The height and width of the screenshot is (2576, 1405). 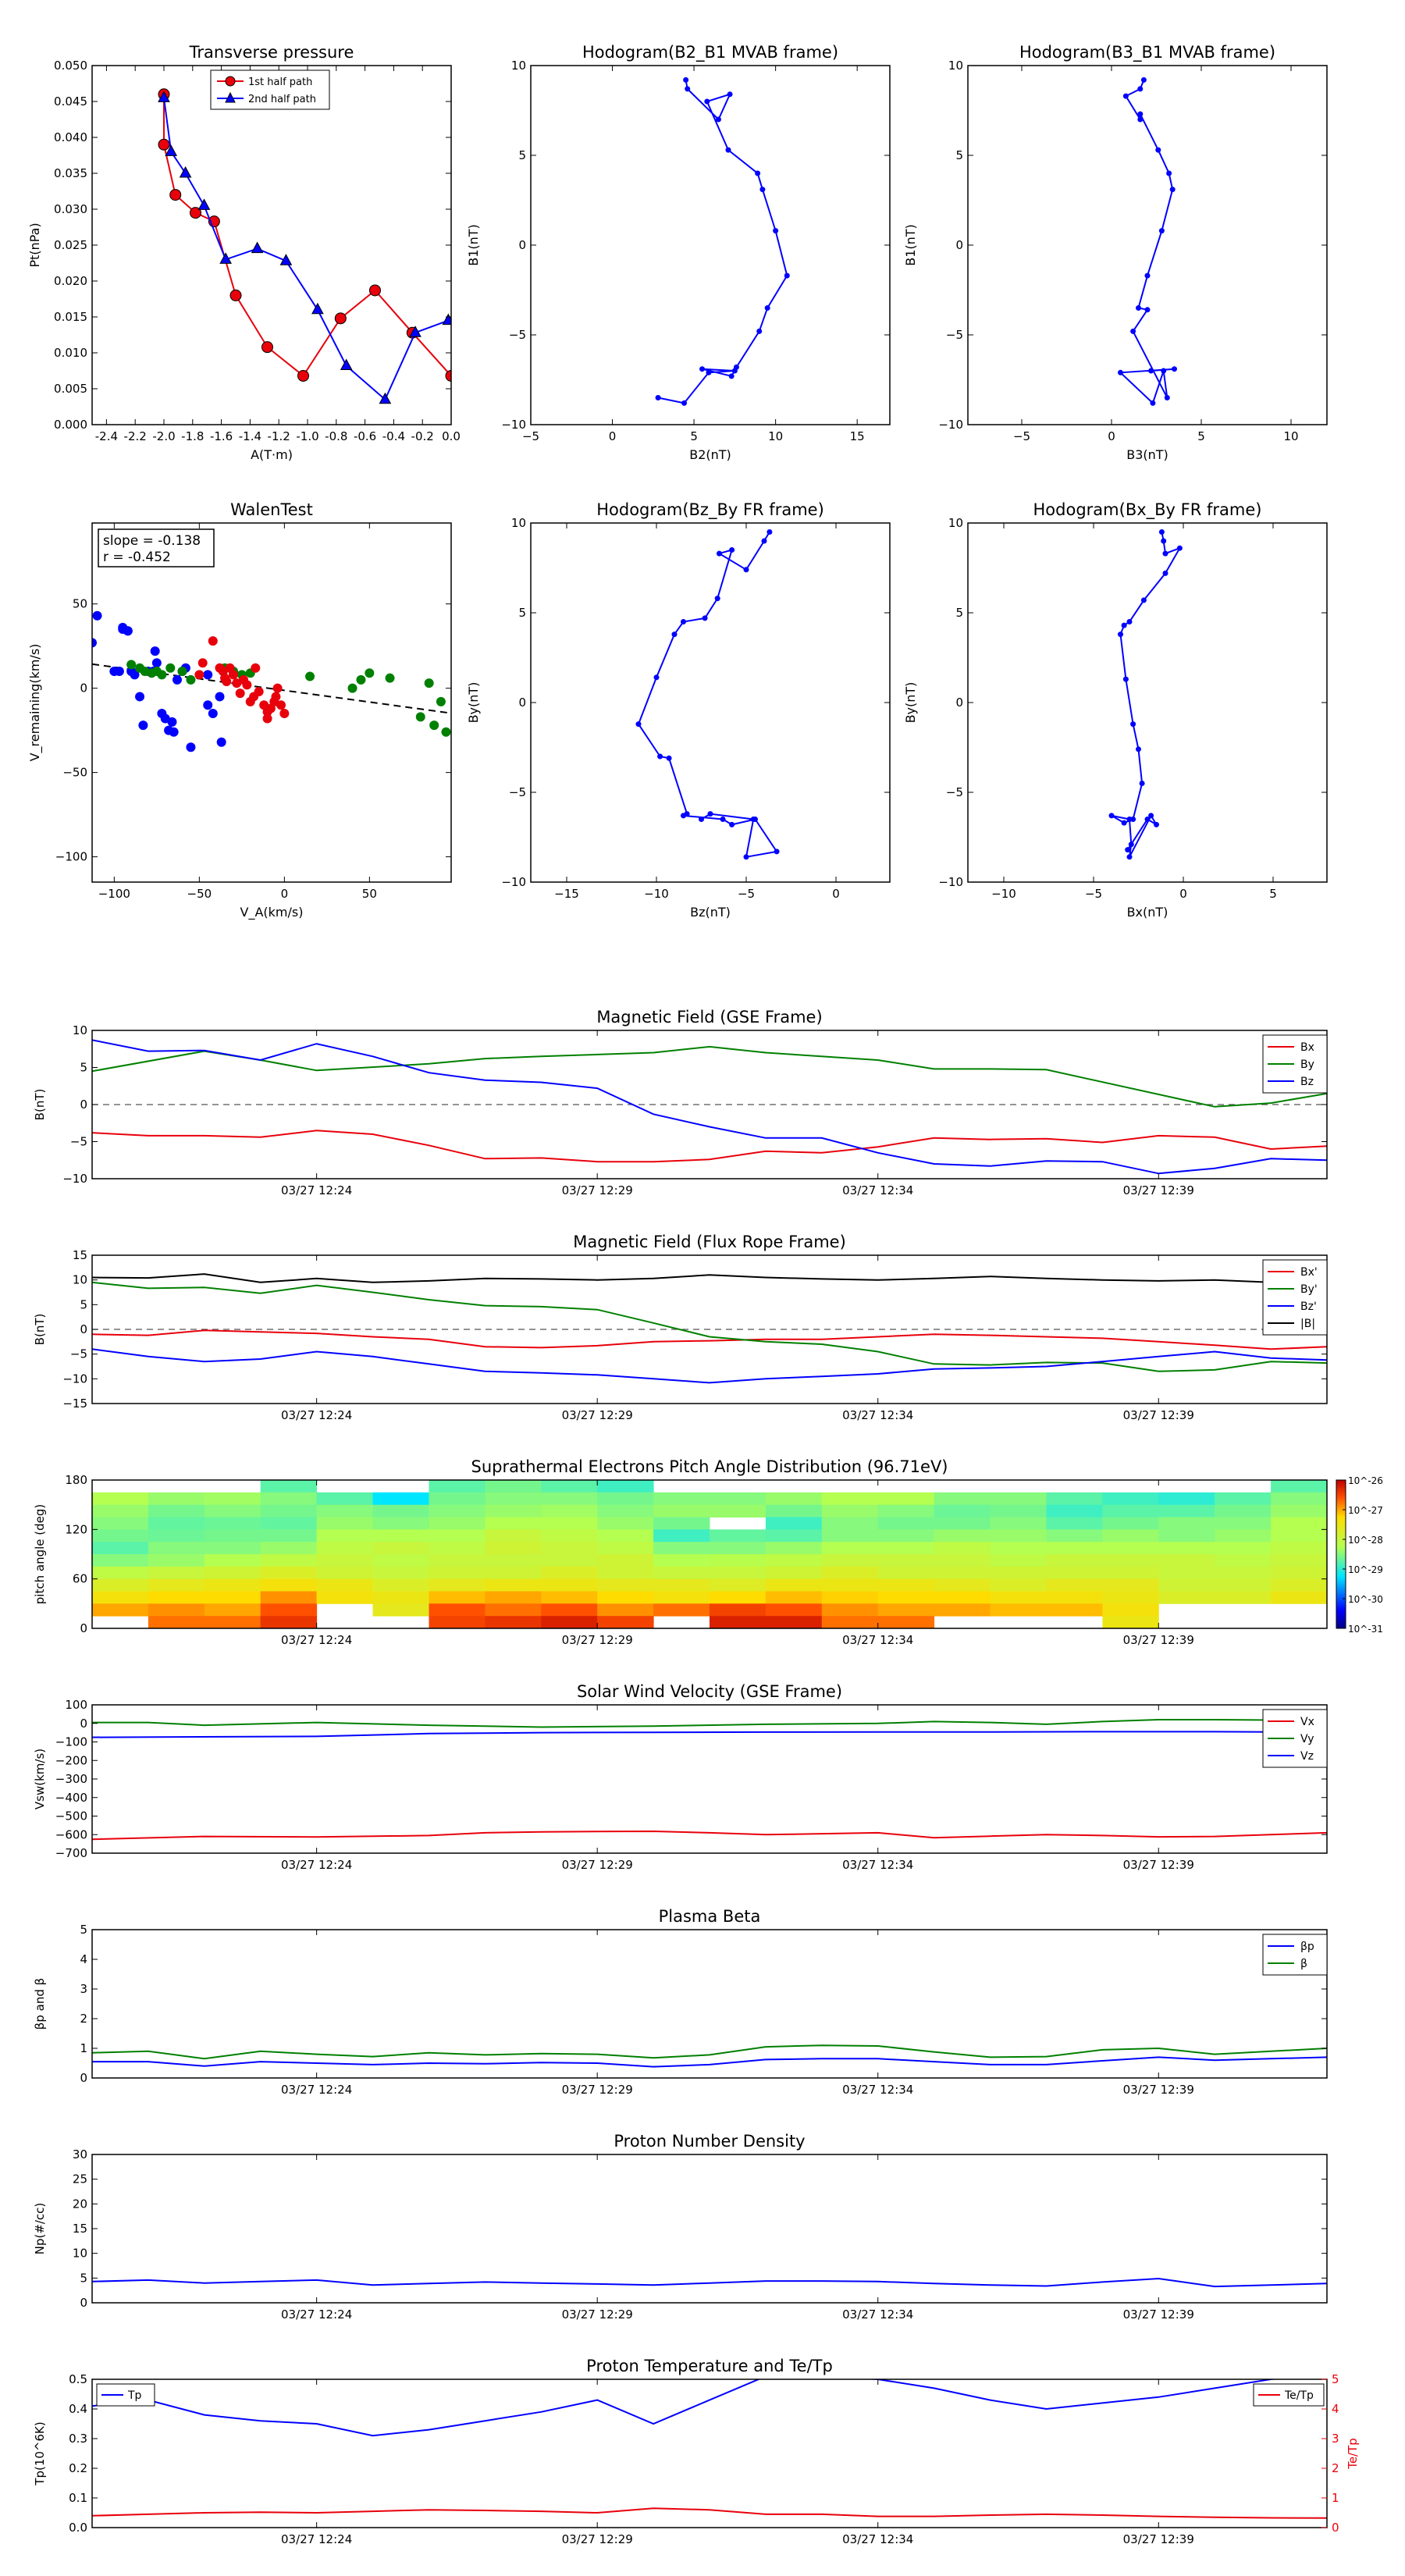 What do you see at coordinates (40, 2004) in the screenshot?
I see `y-axis-label: βp and β` at bounding box center [40, 2004].